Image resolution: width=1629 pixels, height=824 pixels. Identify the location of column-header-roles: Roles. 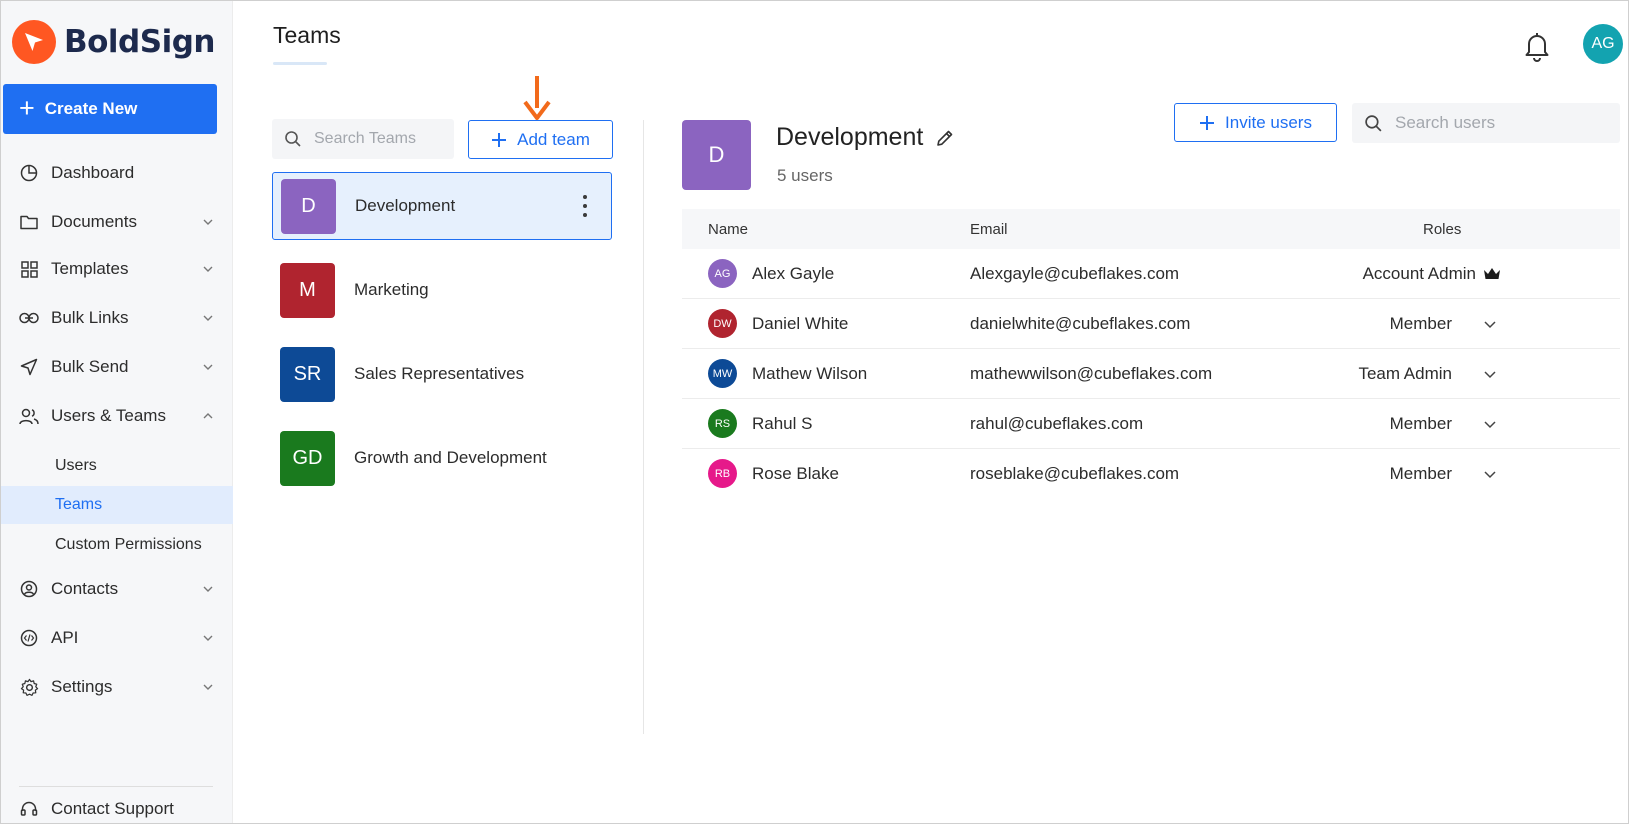
(1442, 229).